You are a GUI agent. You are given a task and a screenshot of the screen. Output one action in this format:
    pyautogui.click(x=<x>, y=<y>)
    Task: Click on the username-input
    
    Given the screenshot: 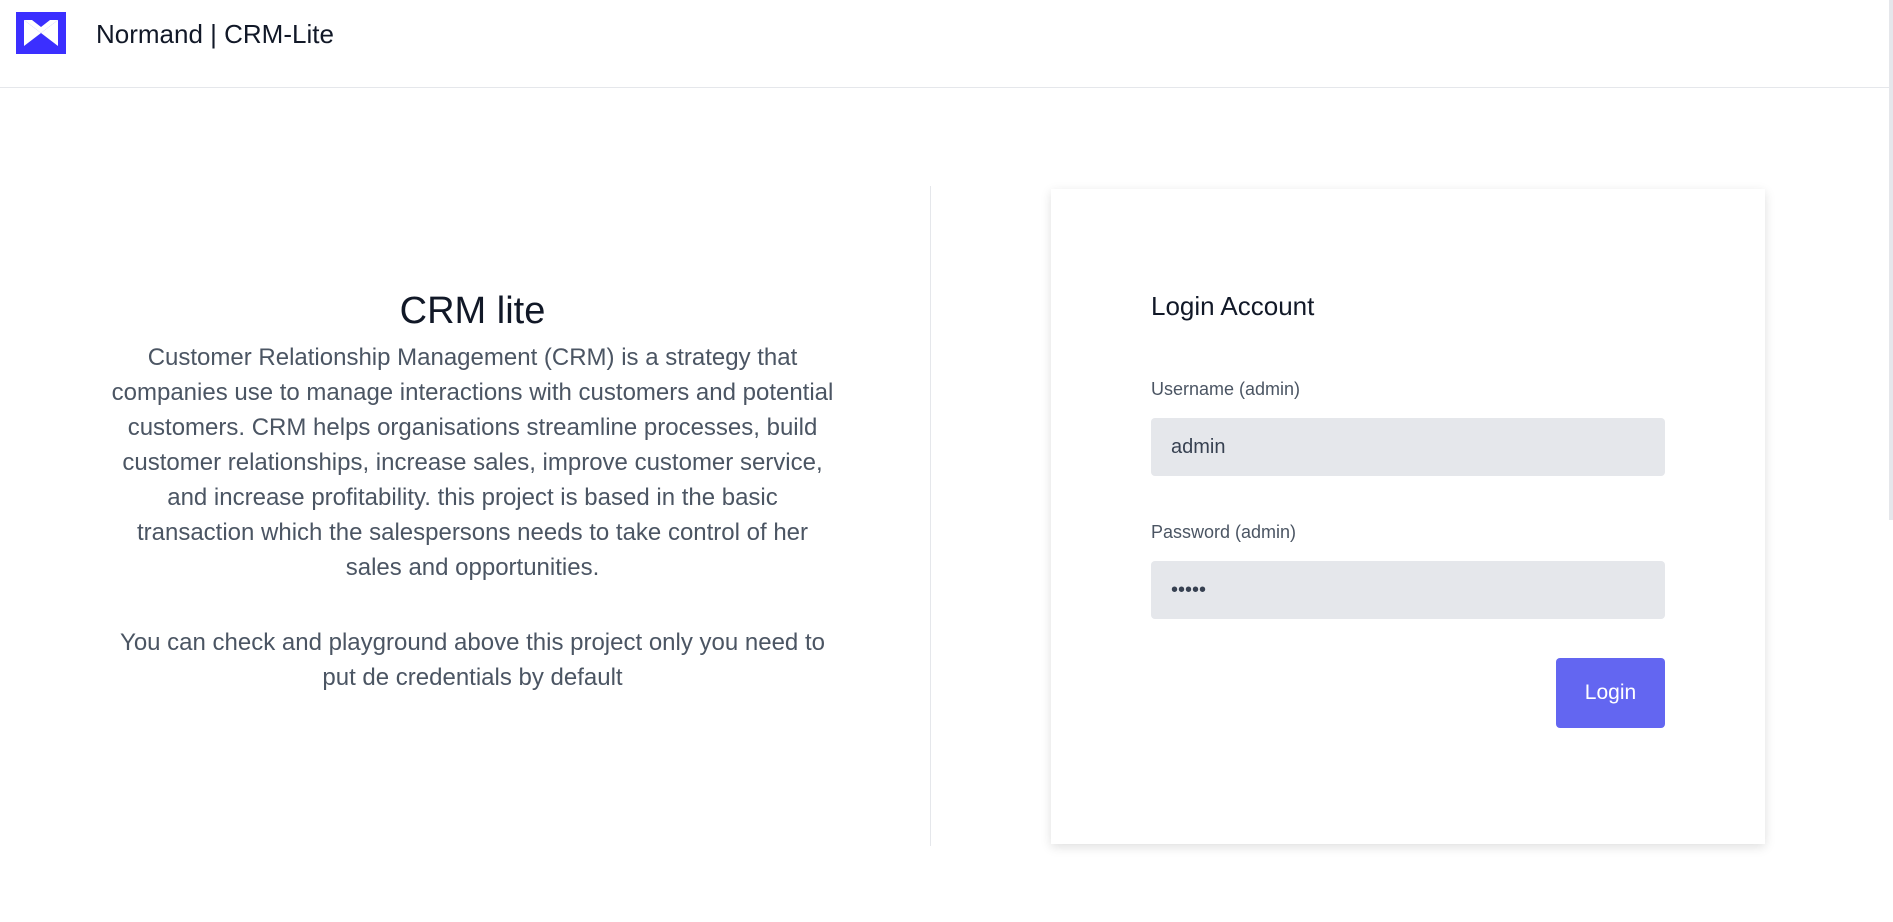 What is the action you would take?
    pyautogui.click(x=1408, y=447)
    